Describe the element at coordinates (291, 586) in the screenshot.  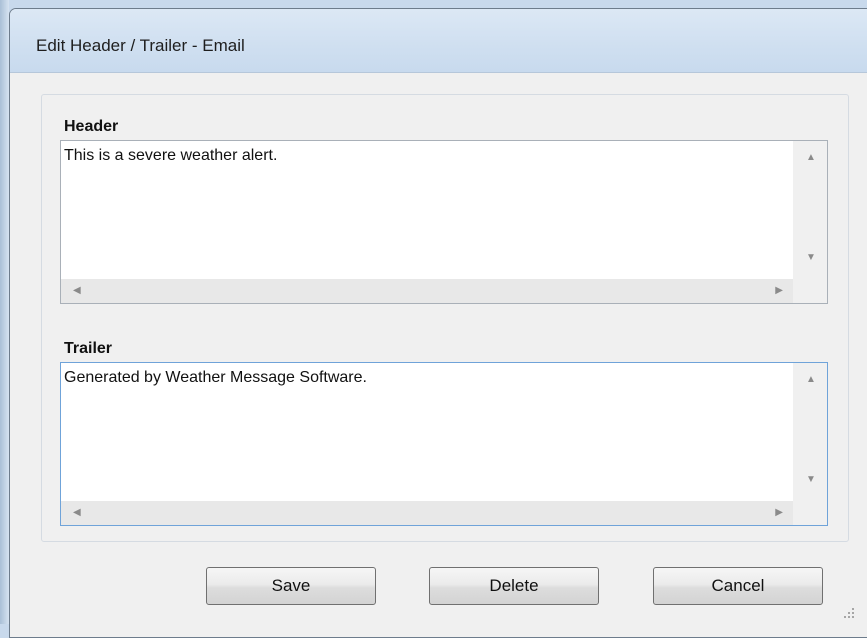
I see `save-button: Save` at that location.